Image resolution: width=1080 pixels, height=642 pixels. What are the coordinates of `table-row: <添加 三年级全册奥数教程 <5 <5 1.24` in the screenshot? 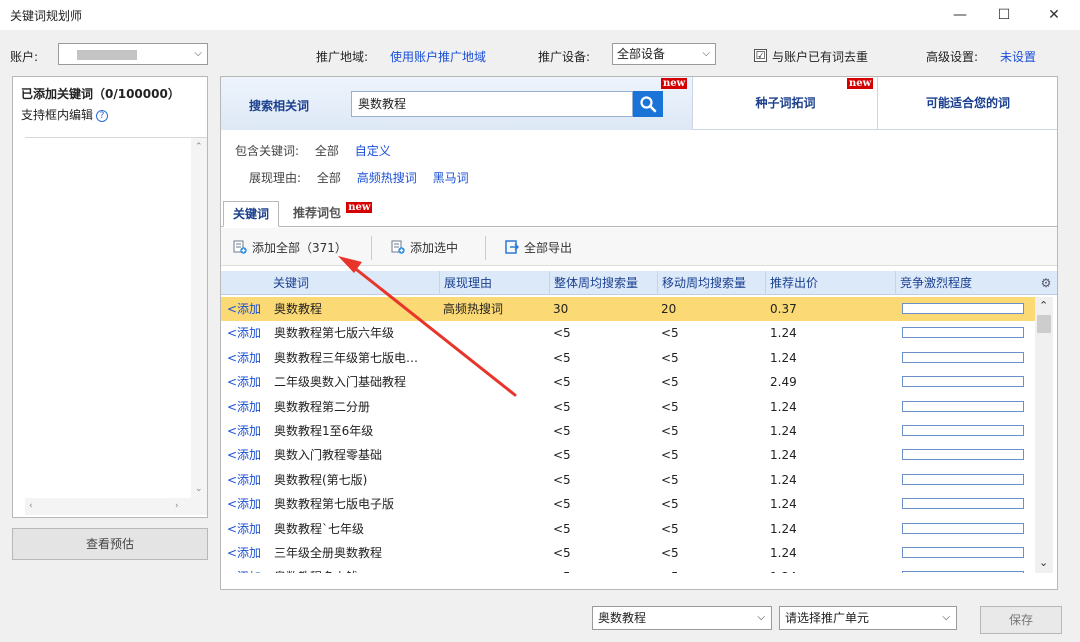 It's located at (628, 553).